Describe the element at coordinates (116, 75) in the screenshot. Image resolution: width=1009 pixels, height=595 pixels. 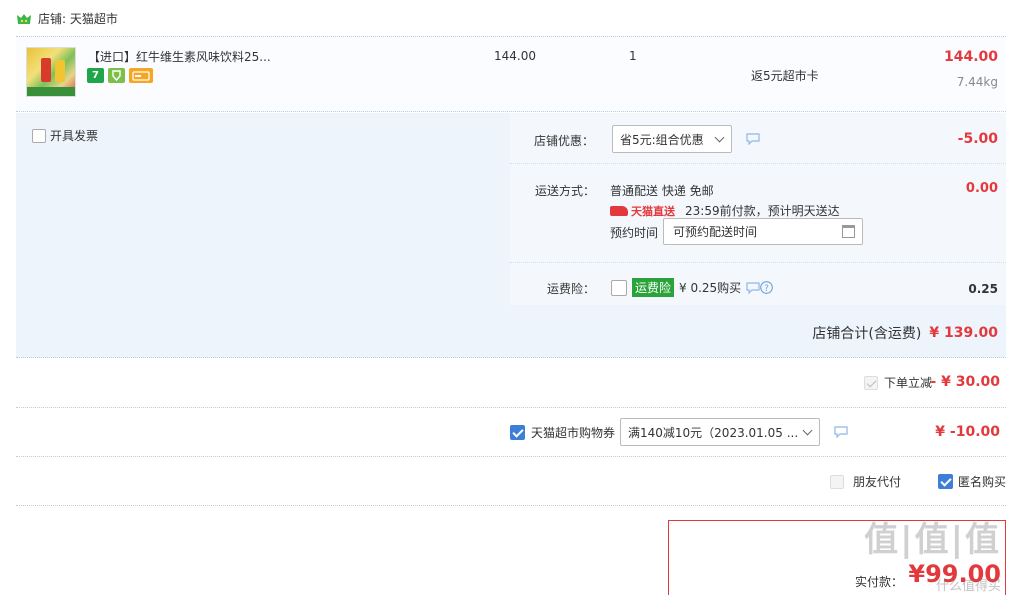
I see `tmall-service-icon` at that location.